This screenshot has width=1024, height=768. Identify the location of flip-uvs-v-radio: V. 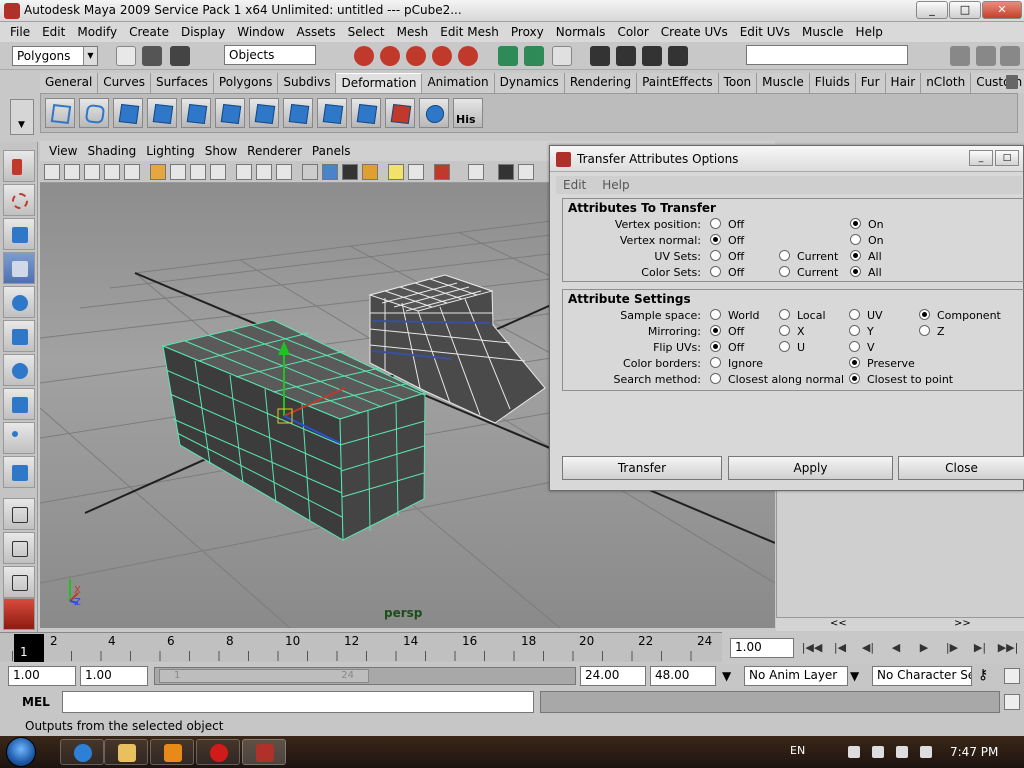
(862, 347).